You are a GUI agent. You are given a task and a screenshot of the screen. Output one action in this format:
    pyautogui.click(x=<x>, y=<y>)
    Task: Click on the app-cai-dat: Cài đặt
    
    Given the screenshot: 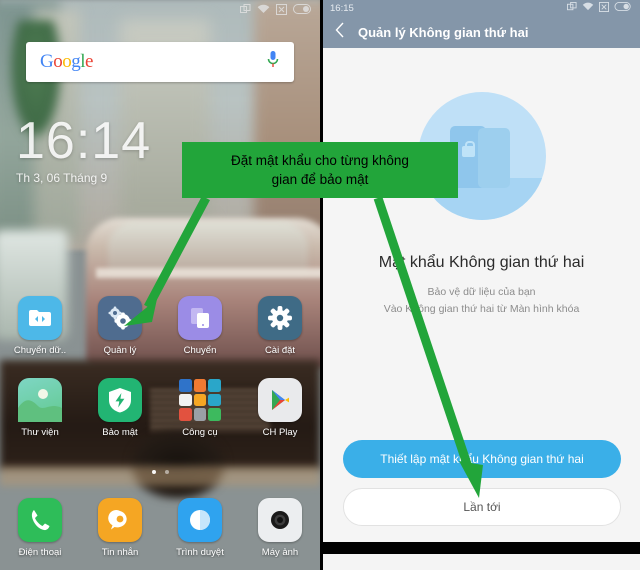 What is the action you would take?
    pyautogui.click(x=280, y=326)
    